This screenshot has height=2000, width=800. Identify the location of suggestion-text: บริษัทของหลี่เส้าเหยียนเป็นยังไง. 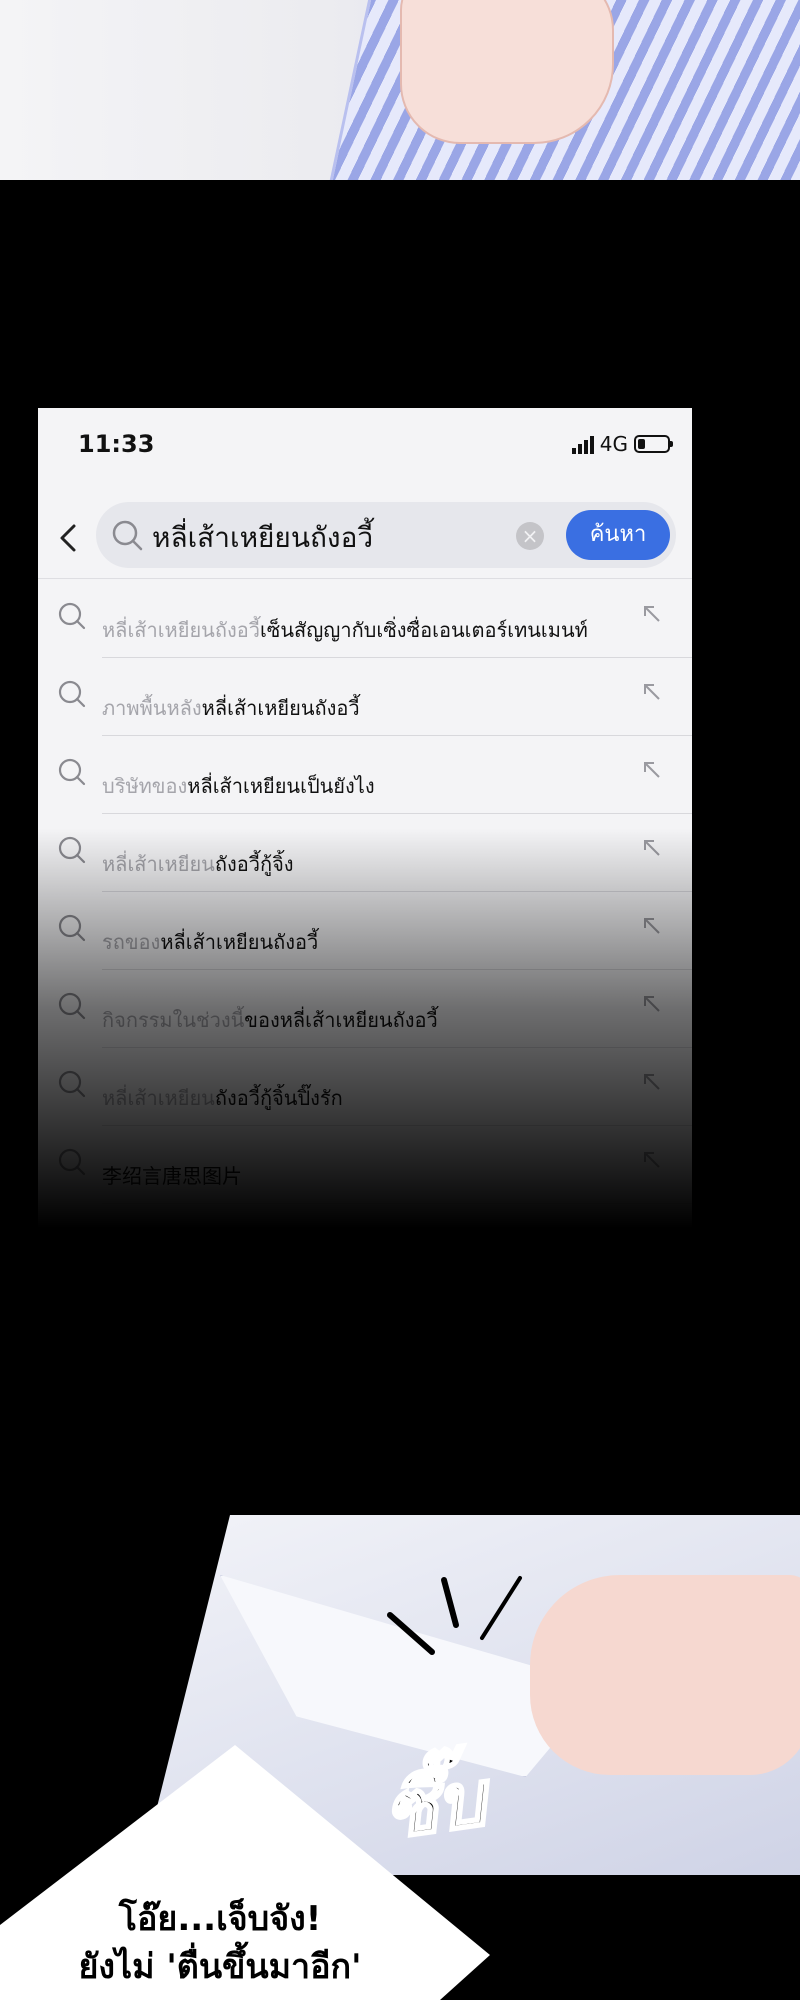
(238, 786).